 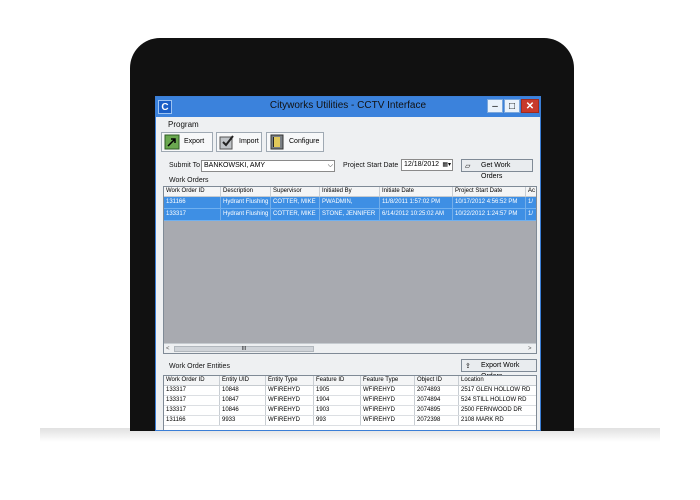 What do you see at coordinates (337, 410) in the screenshot?
I see `table-cell: 1903` at bounding box center [337, 410].